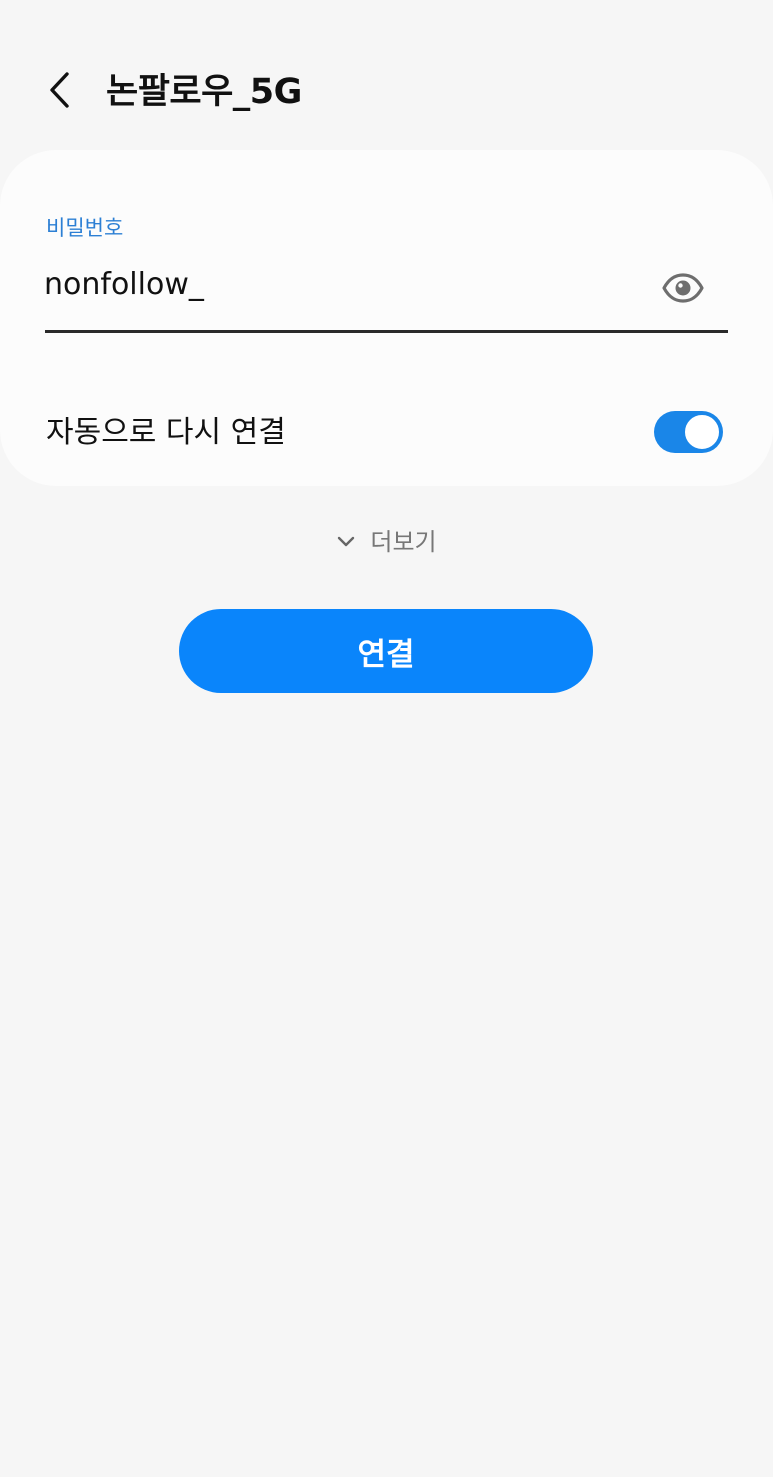 This screenshot has width=773, height=1477. I want to click on toggle-knob, so click(702, 432).